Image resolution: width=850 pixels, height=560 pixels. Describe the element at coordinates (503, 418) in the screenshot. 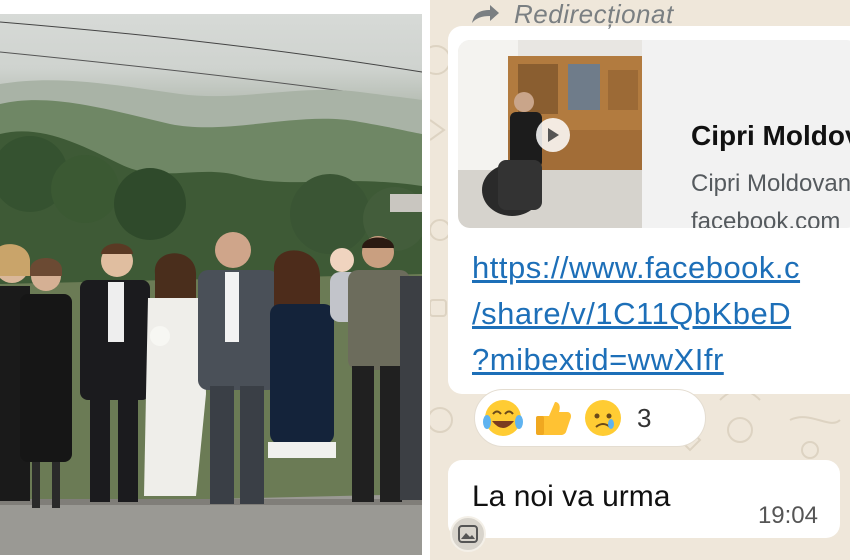

I see `laughing-tears-emoji-icon` at that location.